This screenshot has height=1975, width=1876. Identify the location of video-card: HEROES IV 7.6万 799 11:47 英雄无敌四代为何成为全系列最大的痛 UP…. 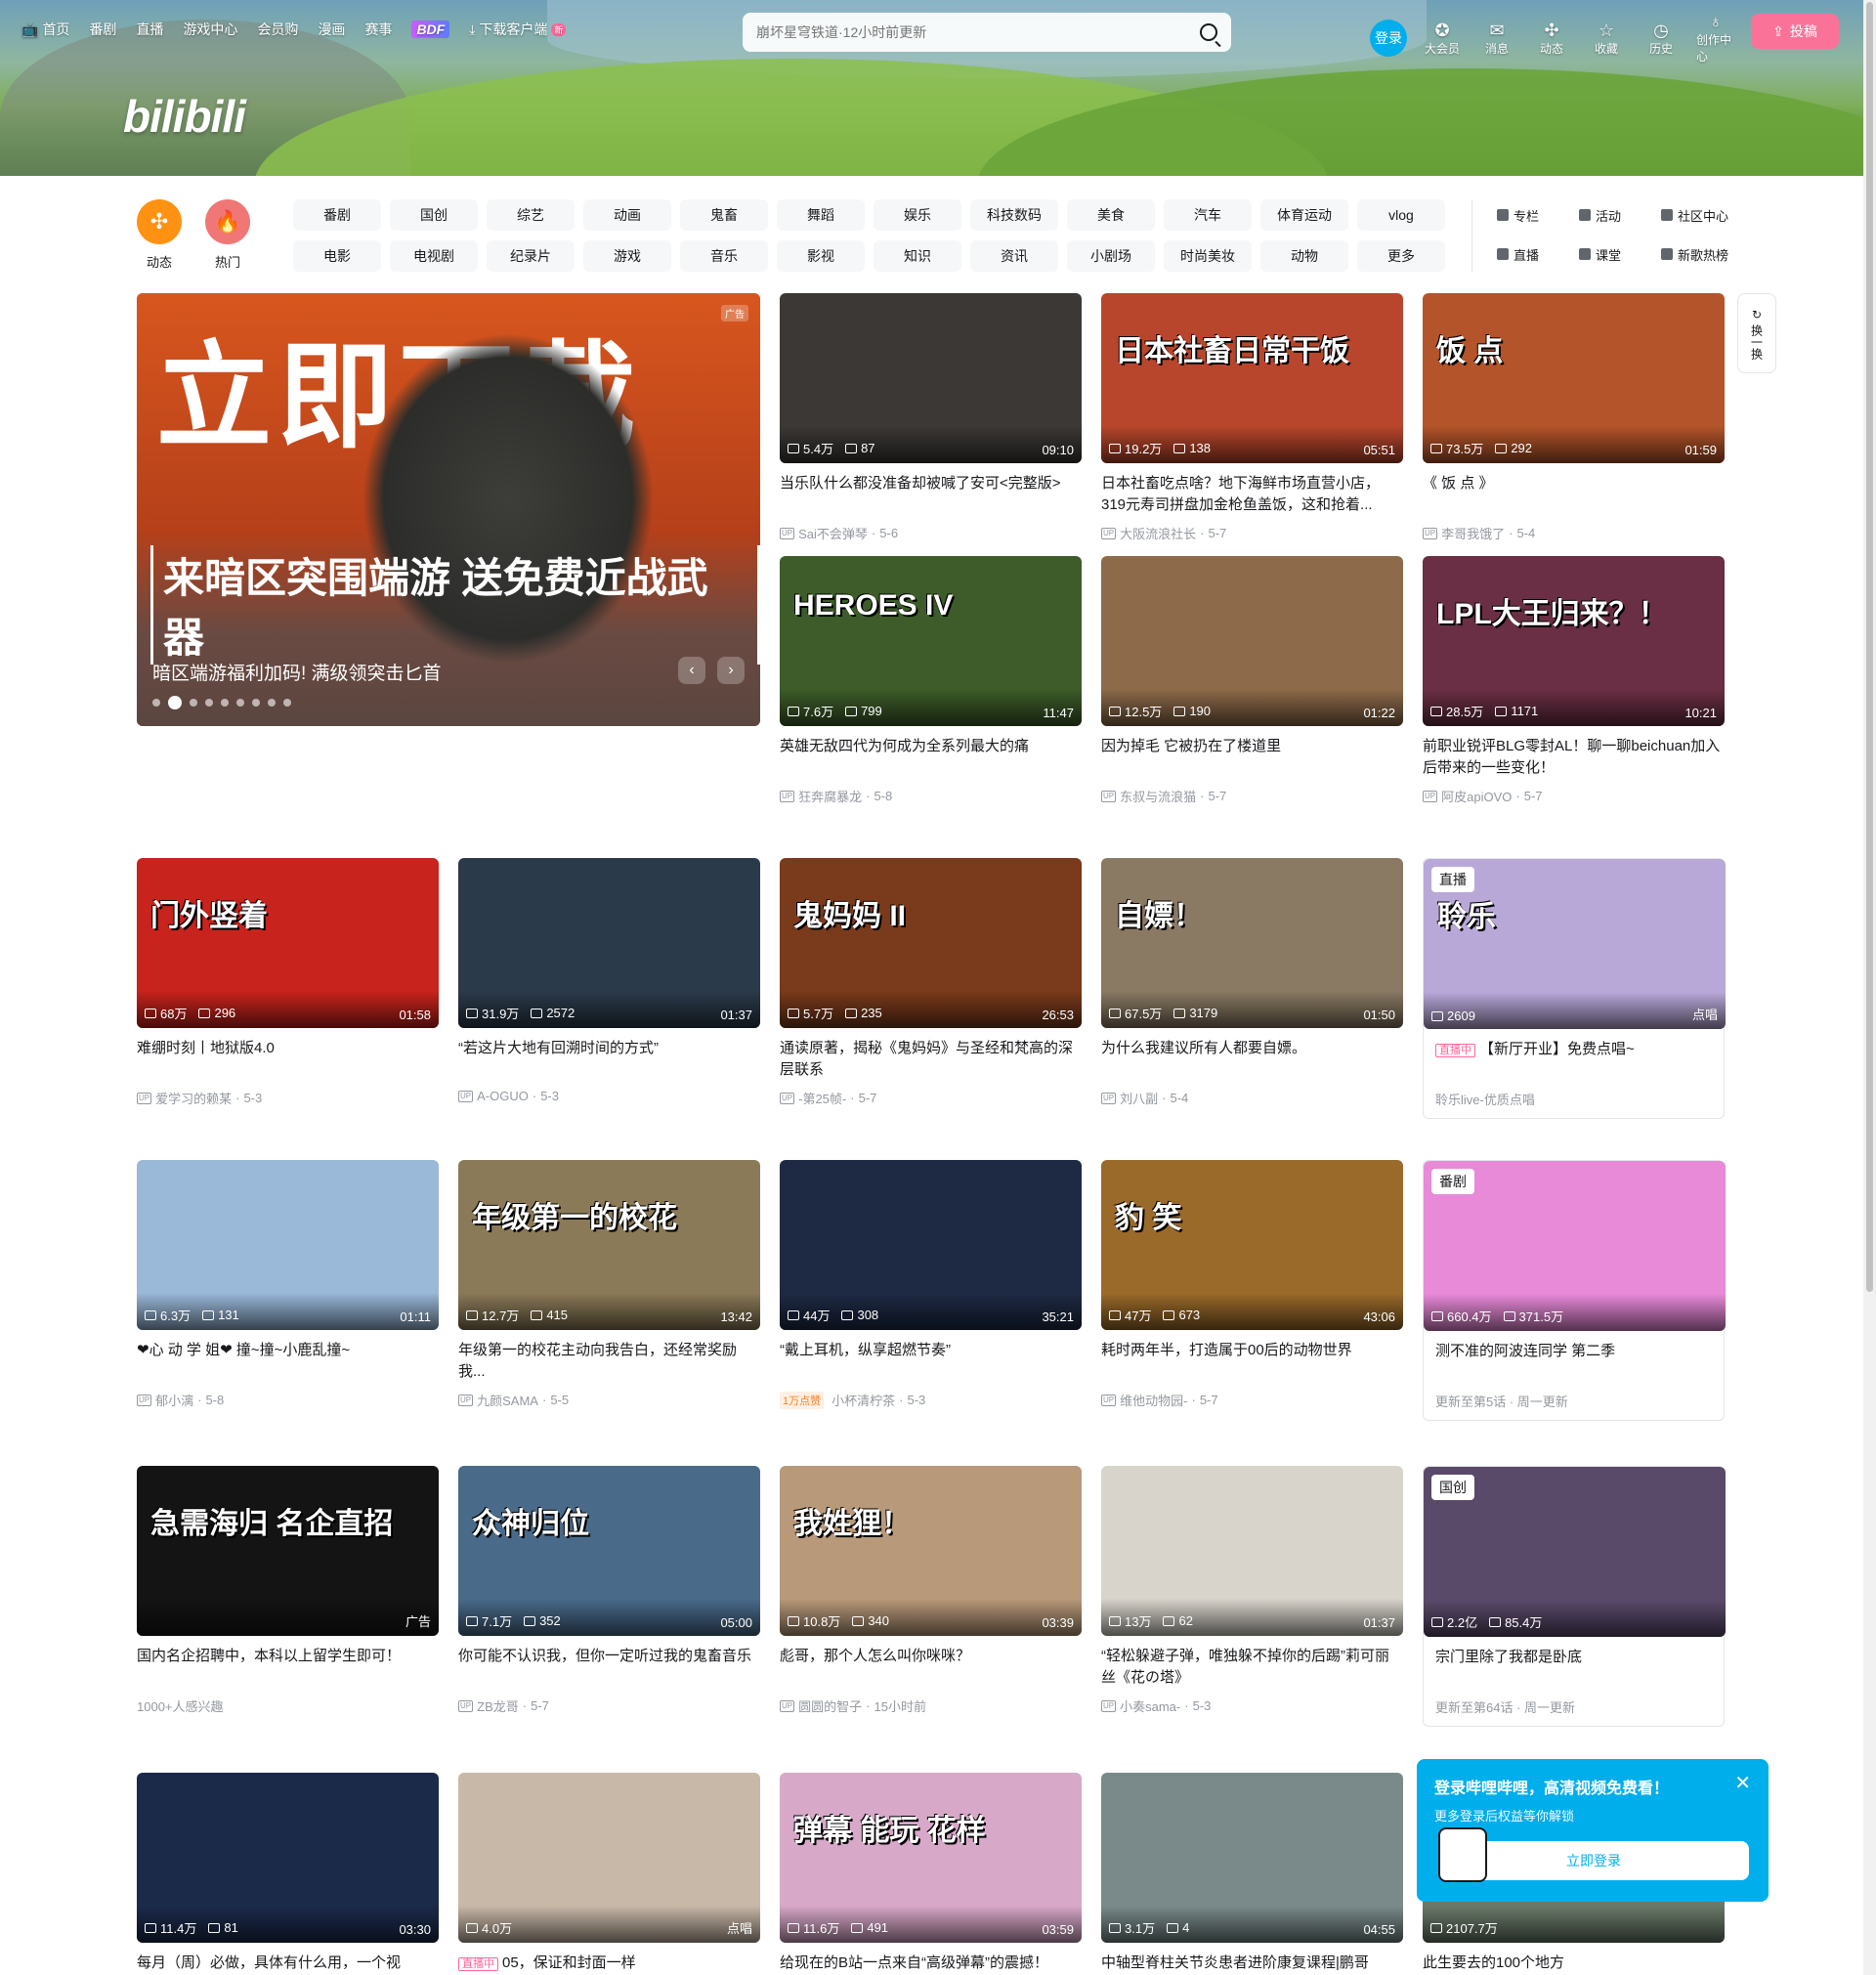
(931, 681).